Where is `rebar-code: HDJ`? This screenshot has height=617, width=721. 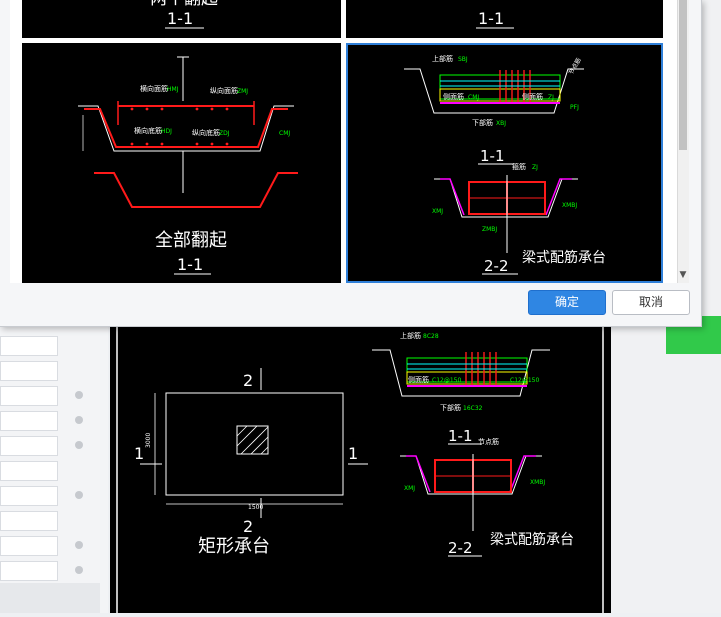 rebar-code: HDJ is located at coordinates (166, 131).